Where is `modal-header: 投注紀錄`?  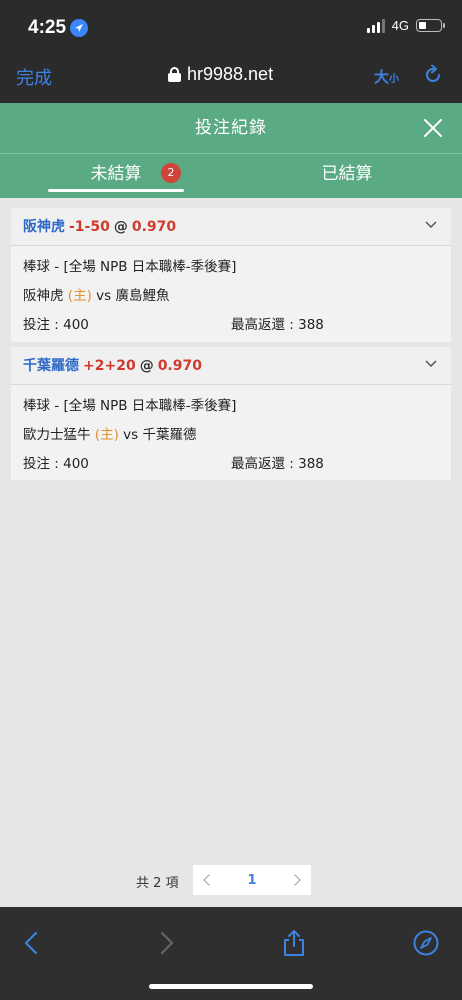 modal-header: 投注紀錄 is located at coordinates (231, 128).